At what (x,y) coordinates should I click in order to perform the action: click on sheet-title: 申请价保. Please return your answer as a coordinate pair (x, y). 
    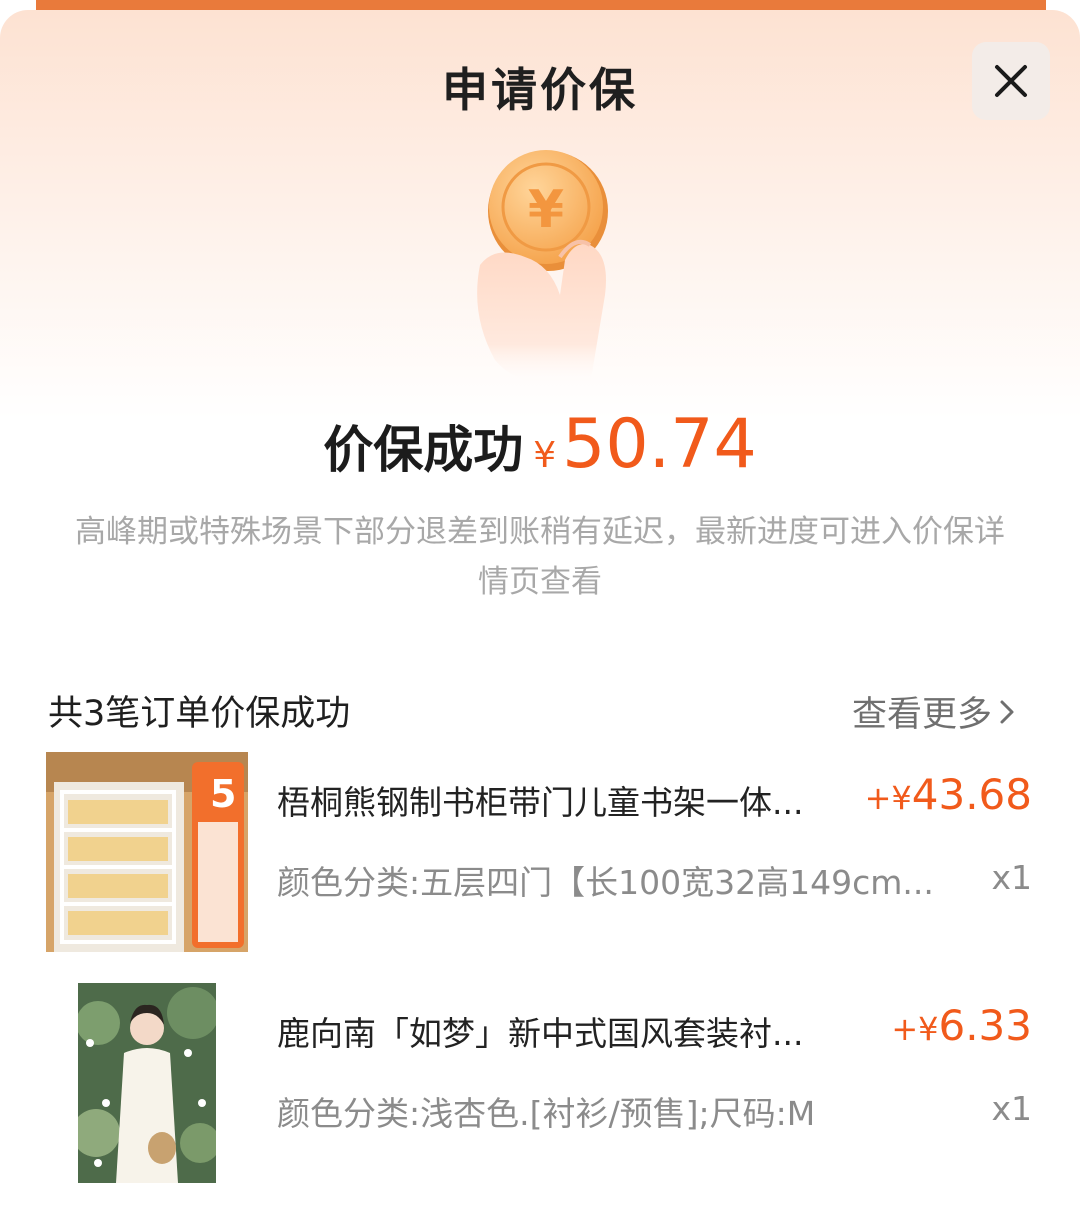
    Looking at the image, I should click on (540, 90).